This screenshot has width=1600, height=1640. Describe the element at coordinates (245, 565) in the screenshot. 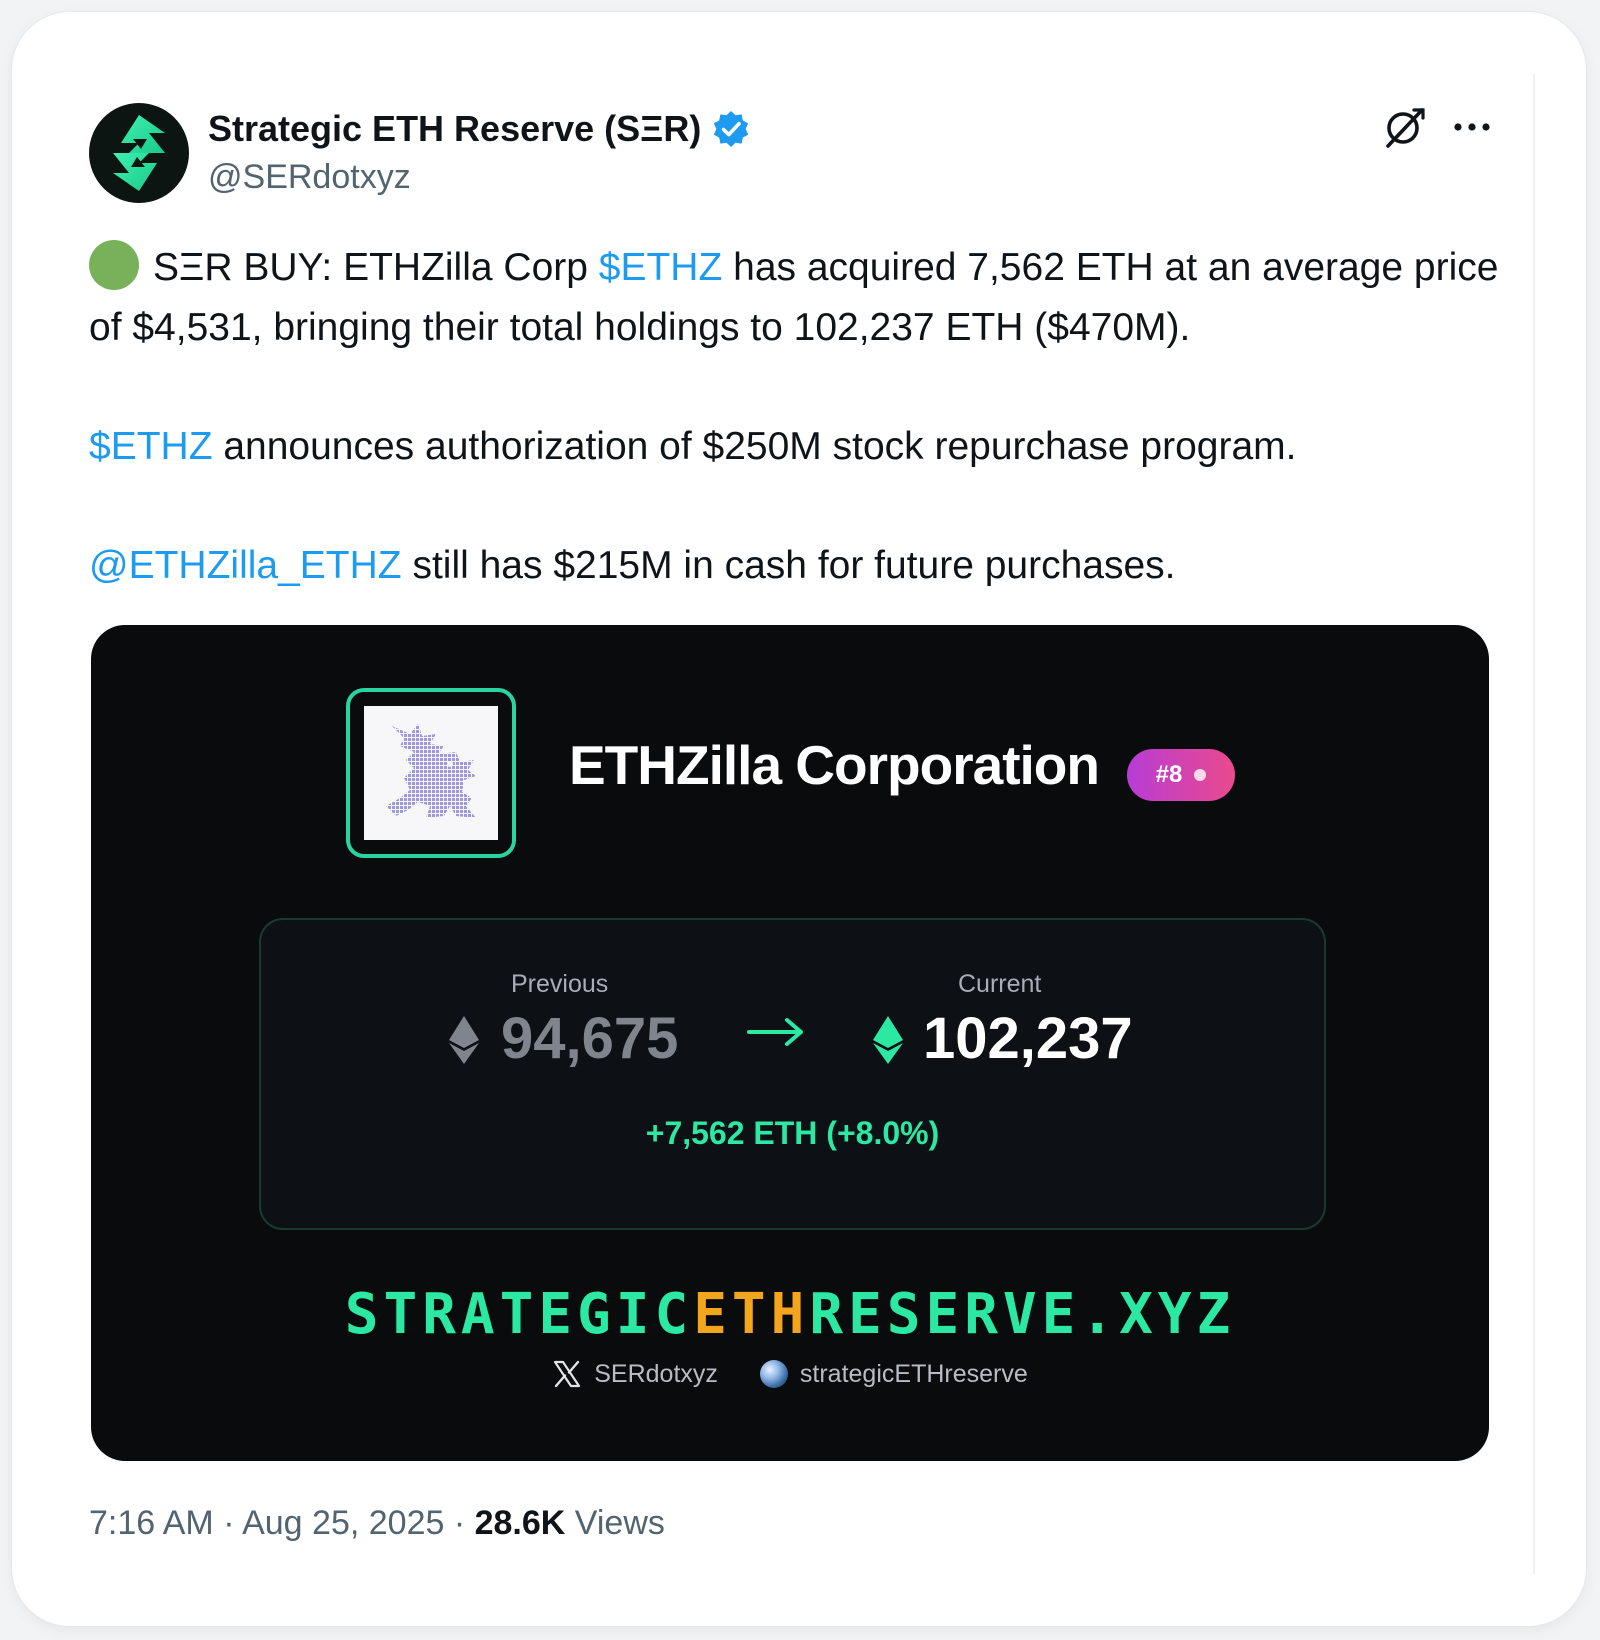

I see `mention-link: @ETHZilla_ETHZ` at that location.